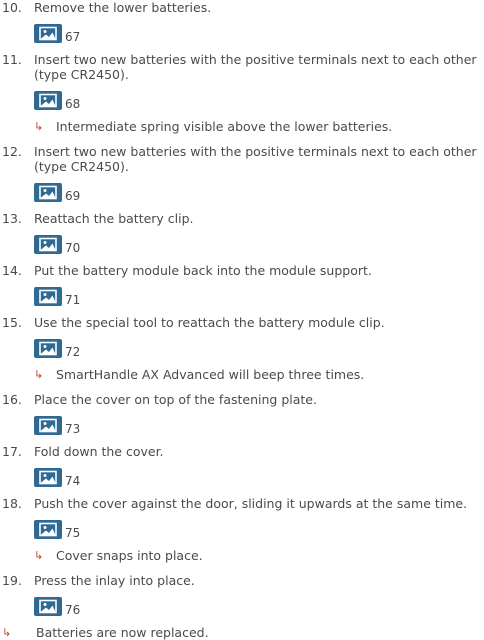  I want to click on figure-number: 68, so click(73, 104).